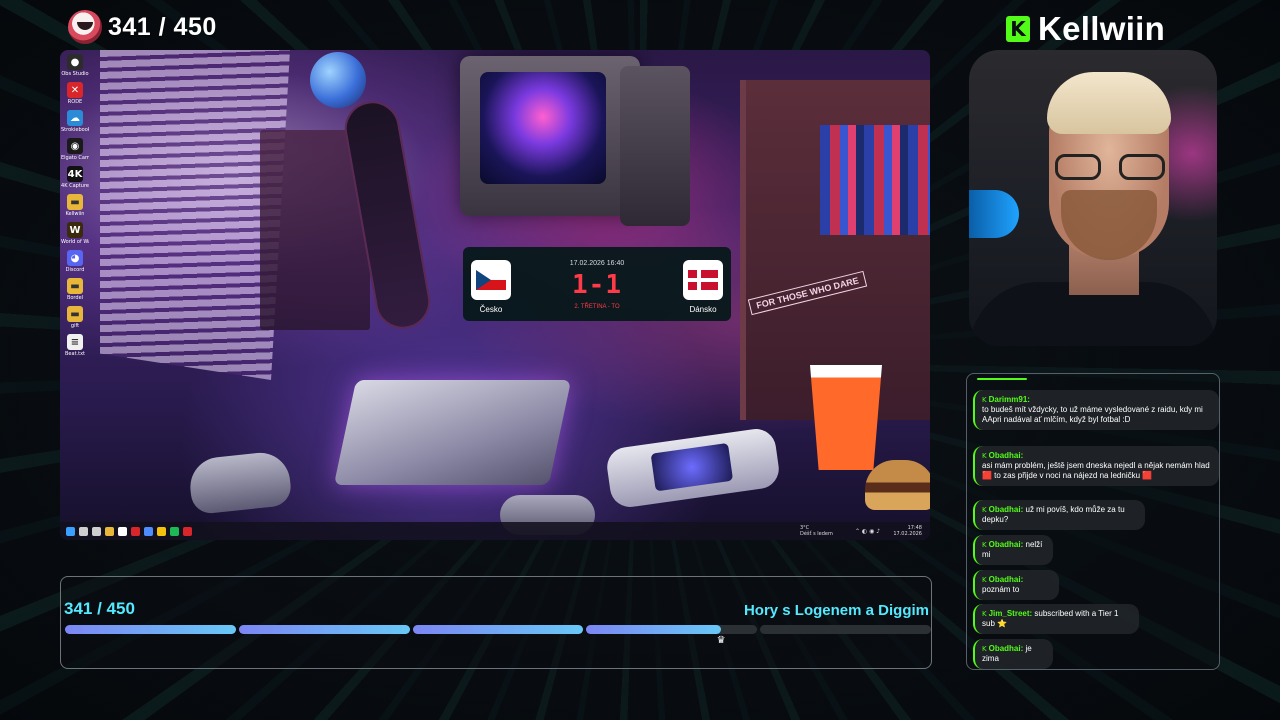 Image resolution: width=1280 pixels, height=720 pixels. Describe the element at coordinates (75, 118) in the screenshot. I see `cloud-app-icon: ☁` at that location.